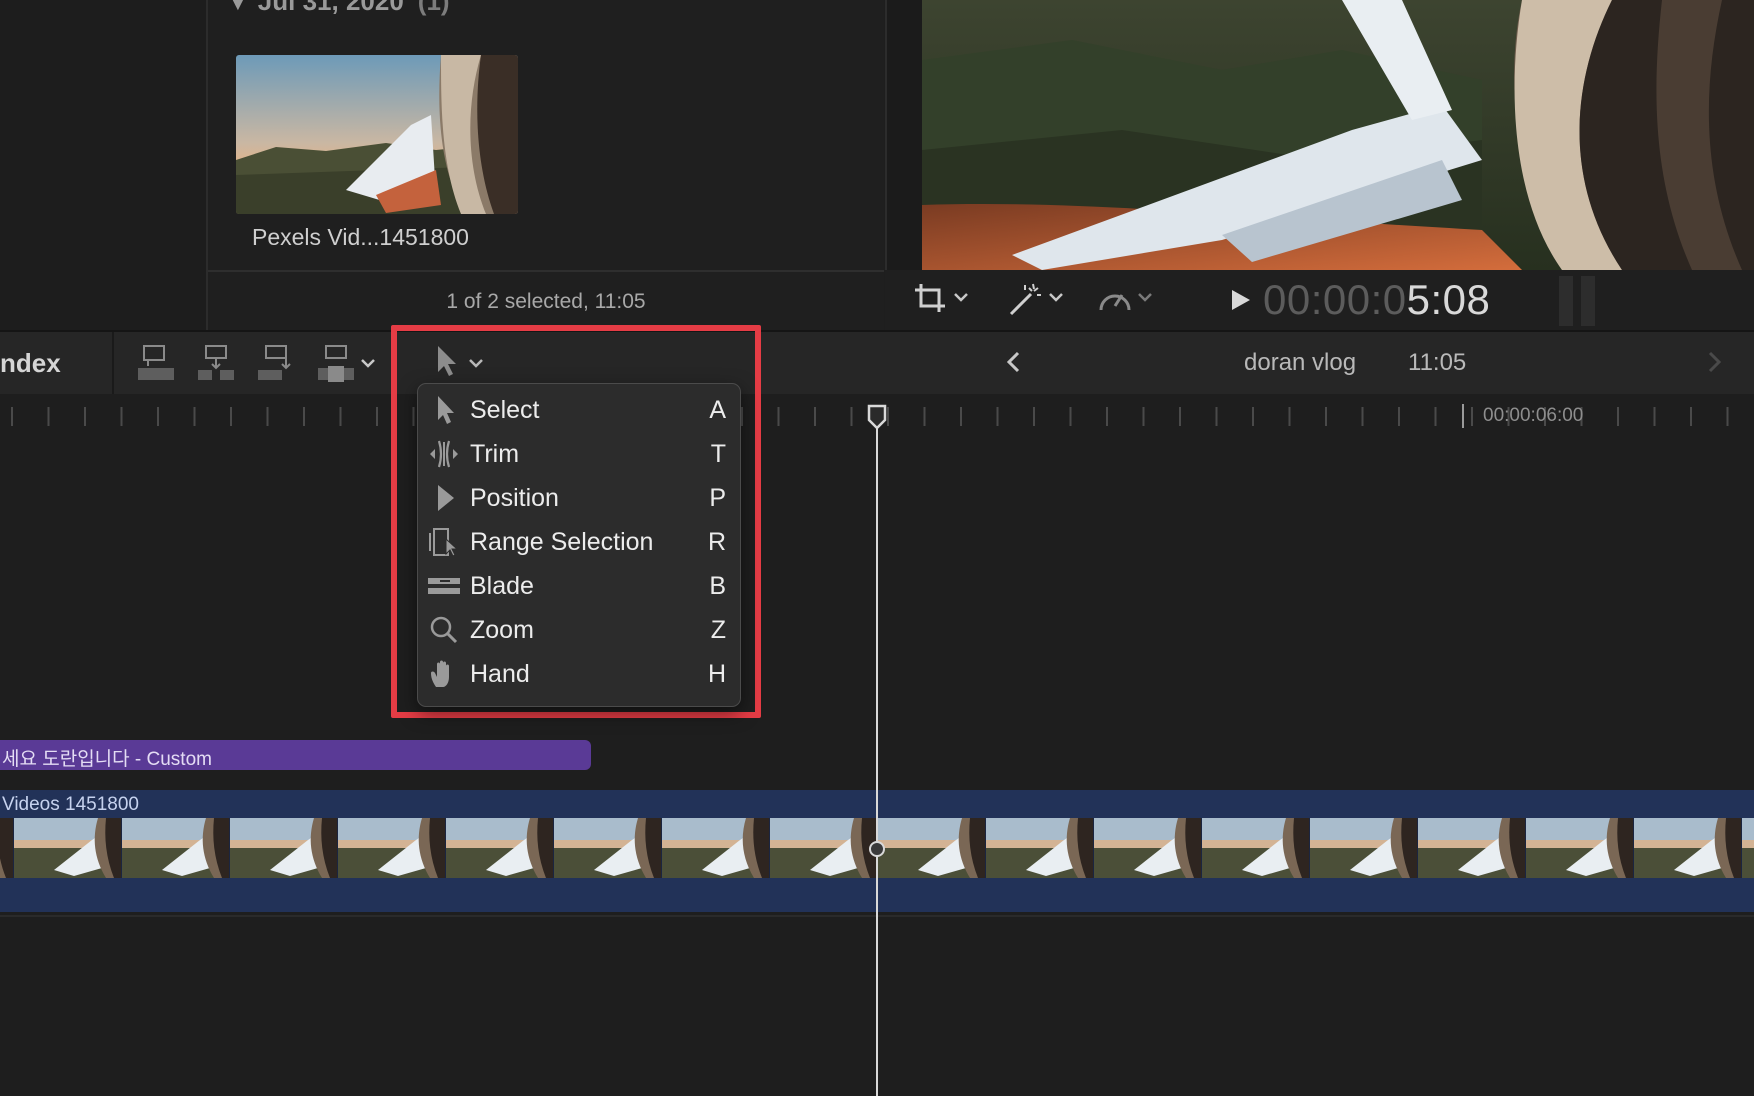 Image resolution: width=1754 pixels, height=1096 pixels. I want to click on insert-clip-icon, so click(216, 365).